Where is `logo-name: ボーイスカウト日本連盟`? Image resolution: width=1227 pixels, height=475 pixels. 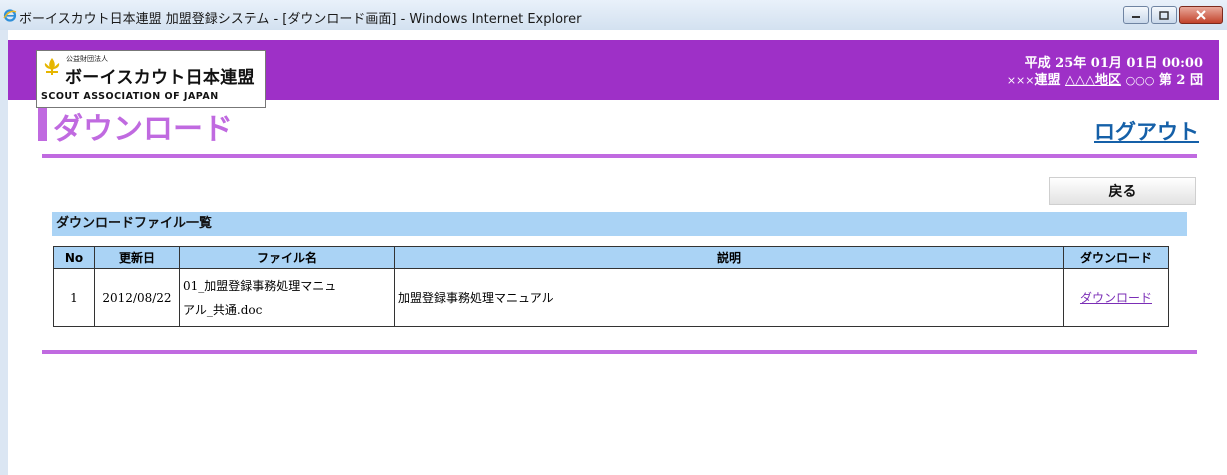 logo-name: ボーイスカウト日本連盟 is located at coordinates (160, 78).